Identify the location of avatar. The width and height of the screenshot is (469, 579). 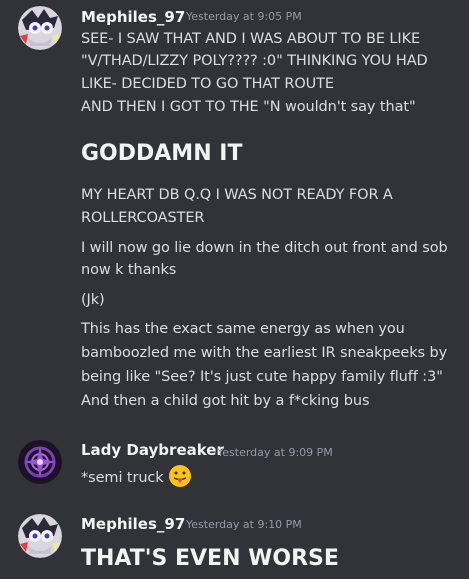
(40, 536).